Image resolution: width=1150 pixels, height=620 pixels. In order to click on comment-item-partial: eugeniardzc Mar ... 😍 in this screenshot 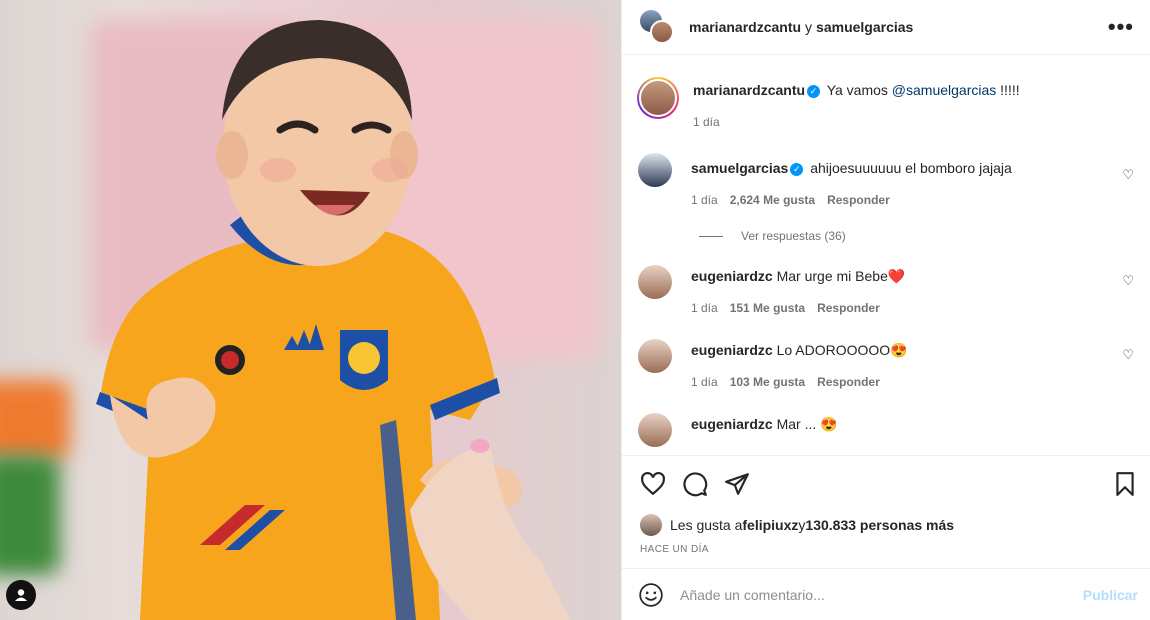, I will do `click(887, 430)`.